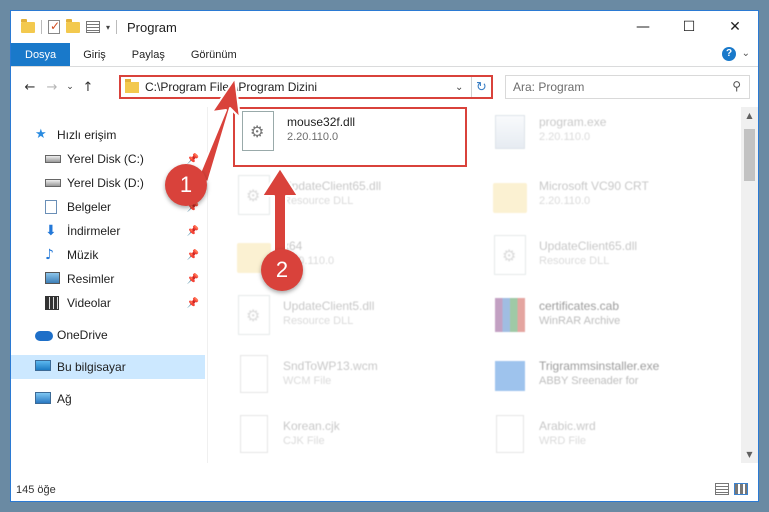 This screenshot has height=512, width=769. I want to click on file-description: WinRAR Archive, so click(580, 321).